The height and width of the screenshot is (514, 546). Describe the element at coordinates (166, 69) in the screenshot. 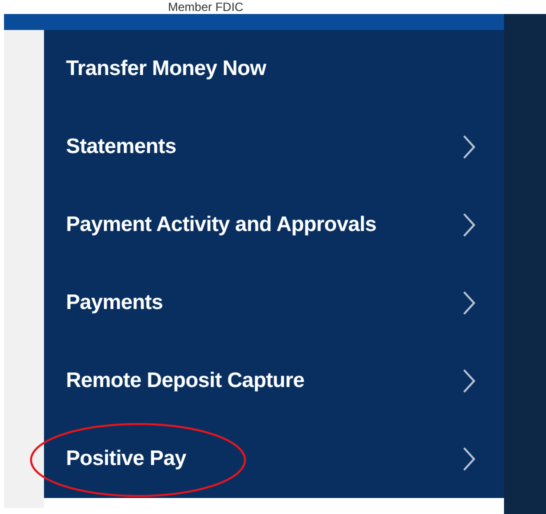

I see `menu-item: Transfer Money Now` at that location.